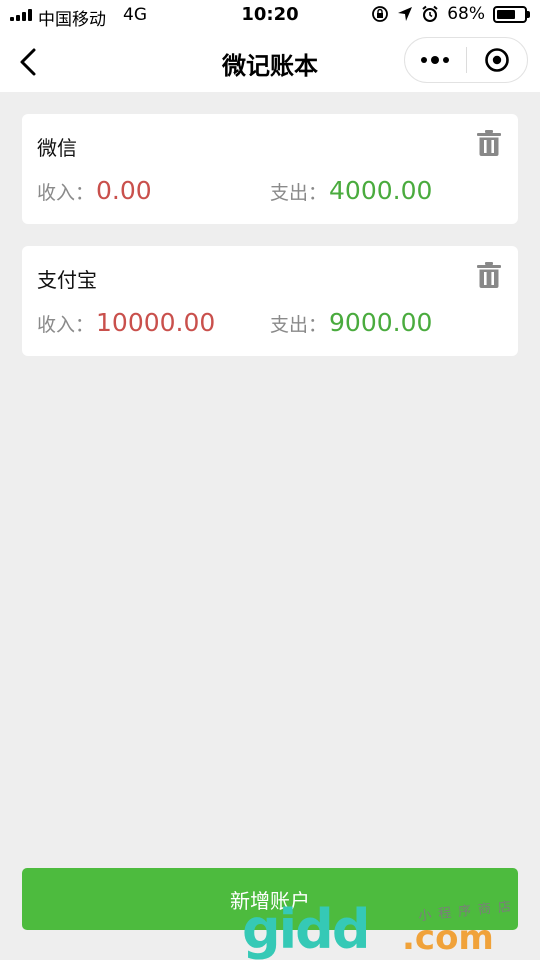 This screenshot has height=960, width=540. I want to click on menu-capsule, so click(466, 60).